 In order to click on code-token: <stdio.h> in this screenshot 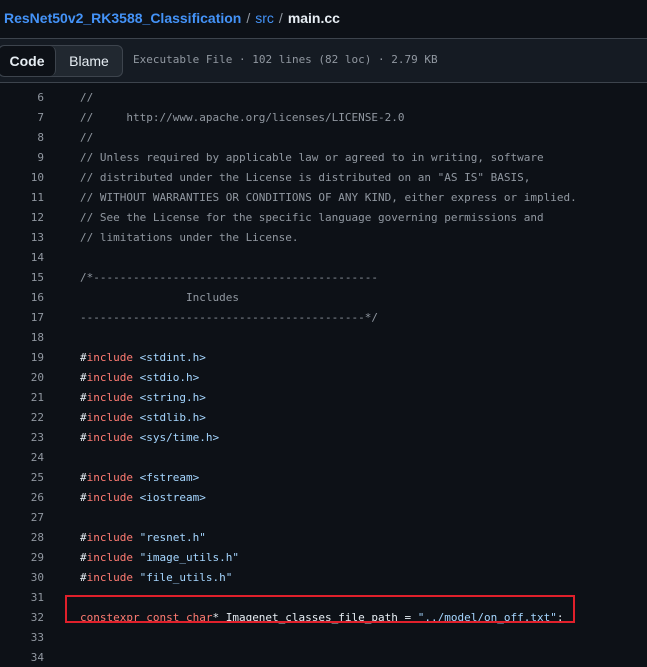, I will do `click(166, 377)`.